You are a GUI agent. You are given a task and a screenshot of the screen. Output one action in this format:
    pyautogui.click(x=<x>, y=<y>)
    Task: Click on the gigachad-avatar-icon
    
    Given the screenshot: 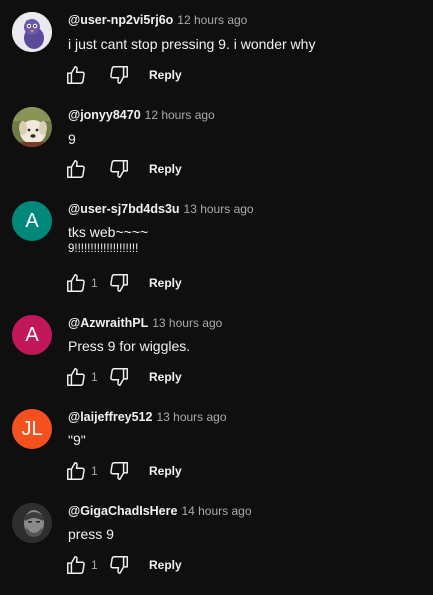 What is the action you would take?
    pyautogui.click(x=32, y=523)
    